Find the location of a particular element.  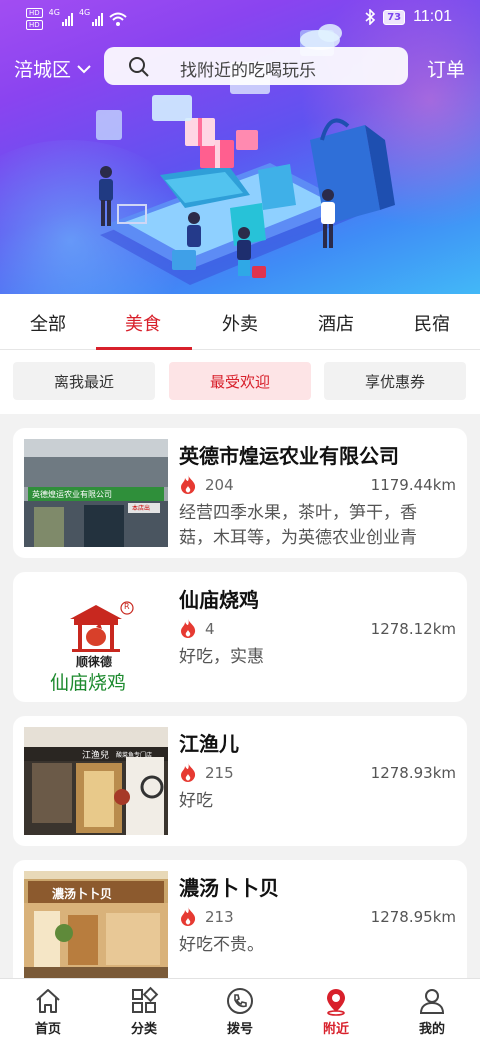

listing-card: R 顺徕德 仙庙烧鸡 仙庙烧鸡 4 1278.12km 好吃，实惠 is located at coordinates (240, 637).